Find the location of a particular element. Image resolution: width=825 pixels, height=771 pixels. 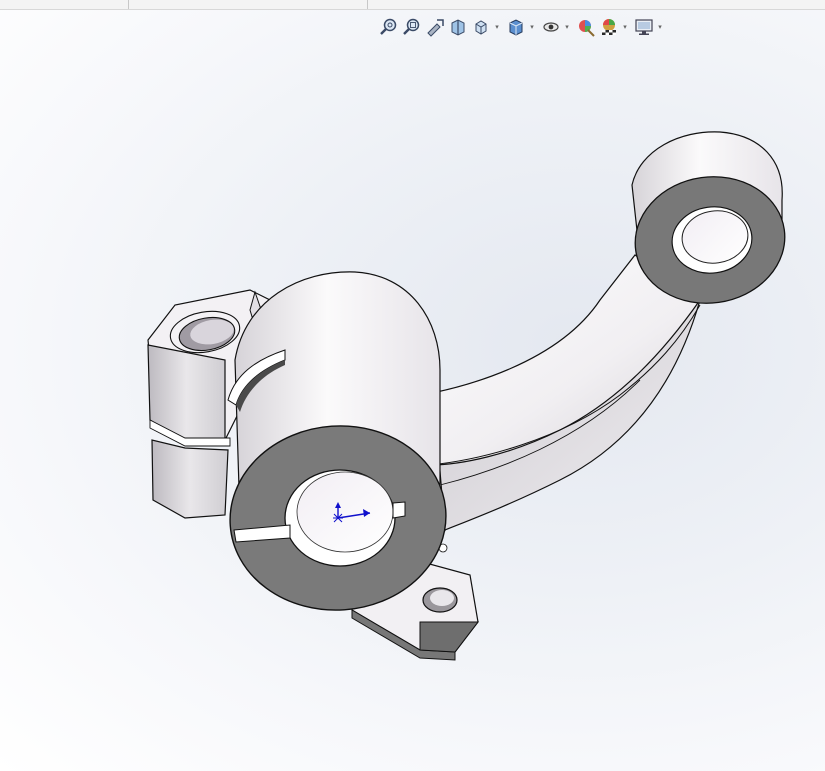

main-hub is located at coordinates (337, 441).